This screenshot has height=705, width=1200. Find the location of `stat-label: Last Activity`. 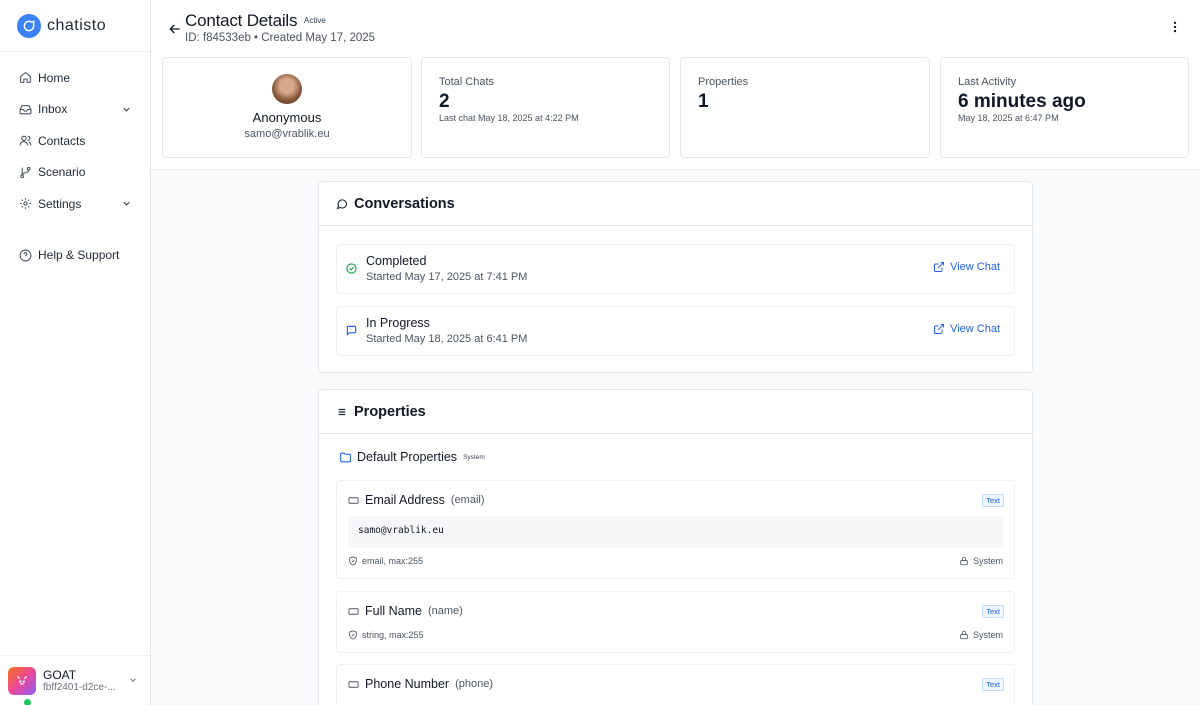

stat-label: Last Activity is located at coordinates (987, 82).